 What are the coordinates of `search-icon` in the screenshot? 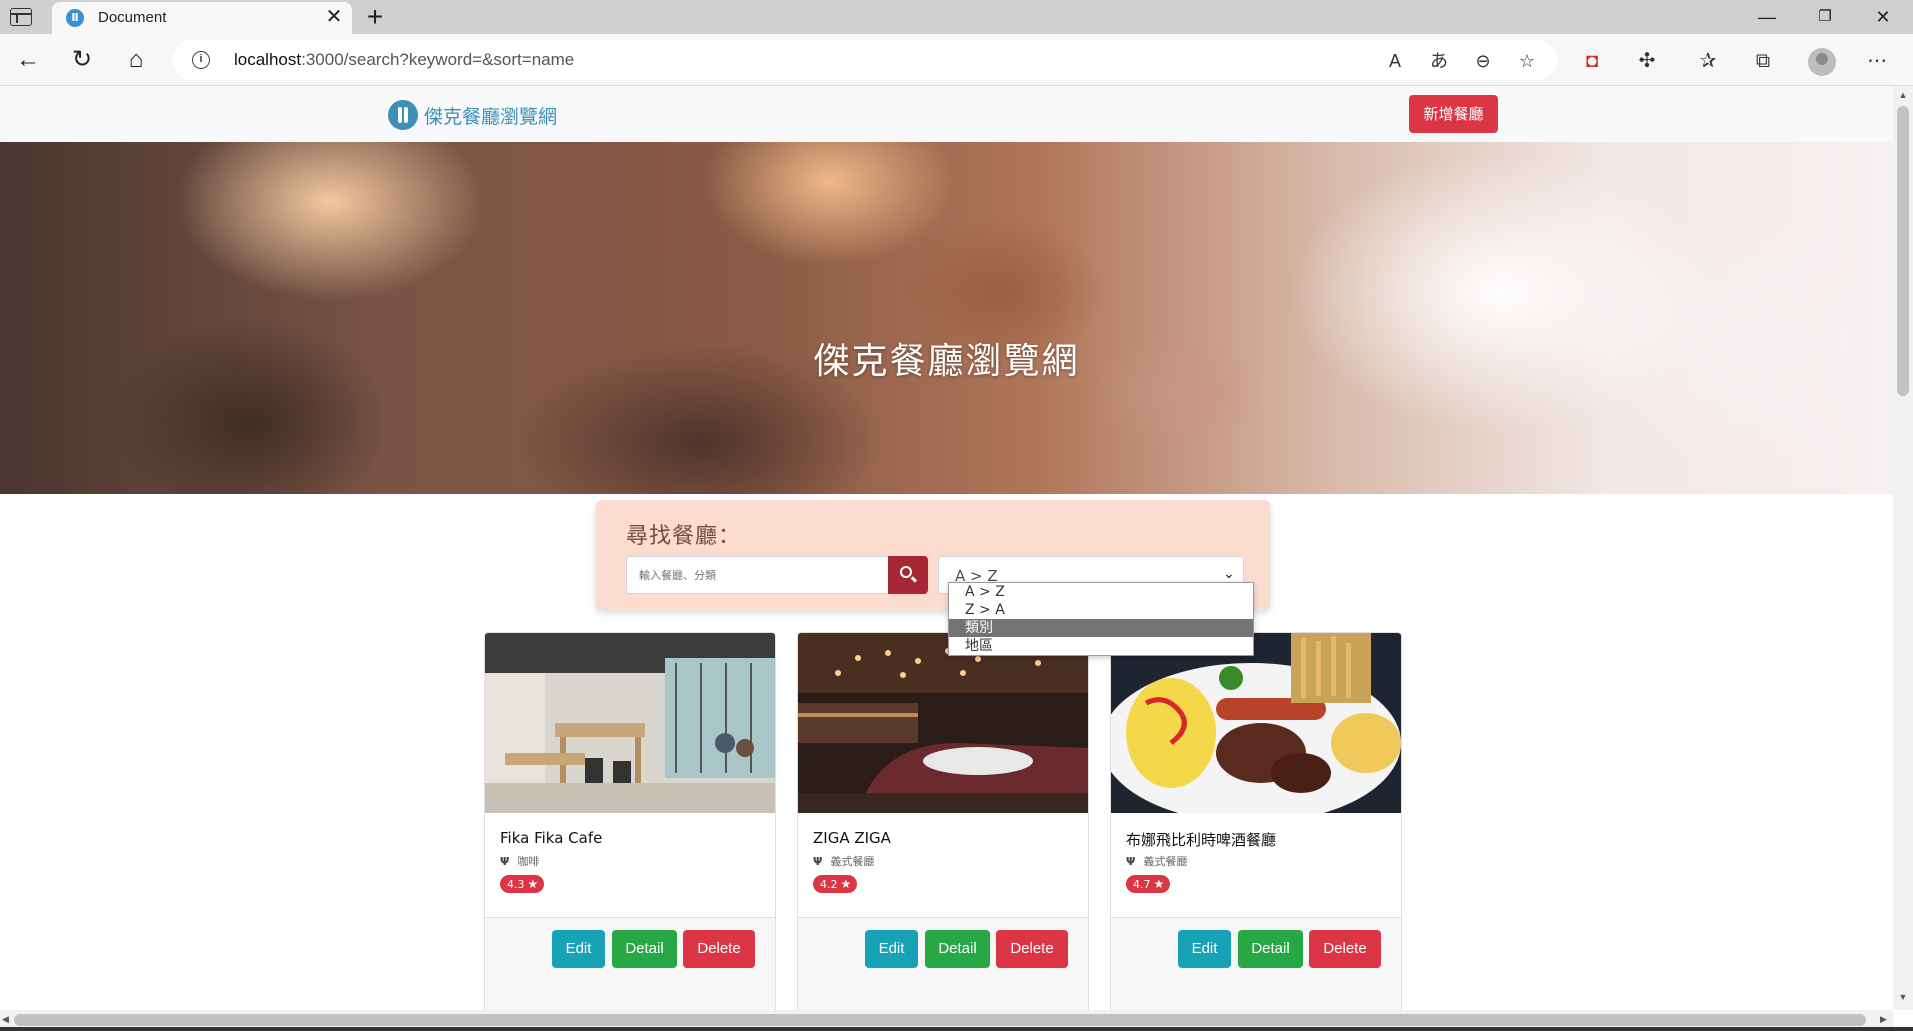 It's located at (906, 572).